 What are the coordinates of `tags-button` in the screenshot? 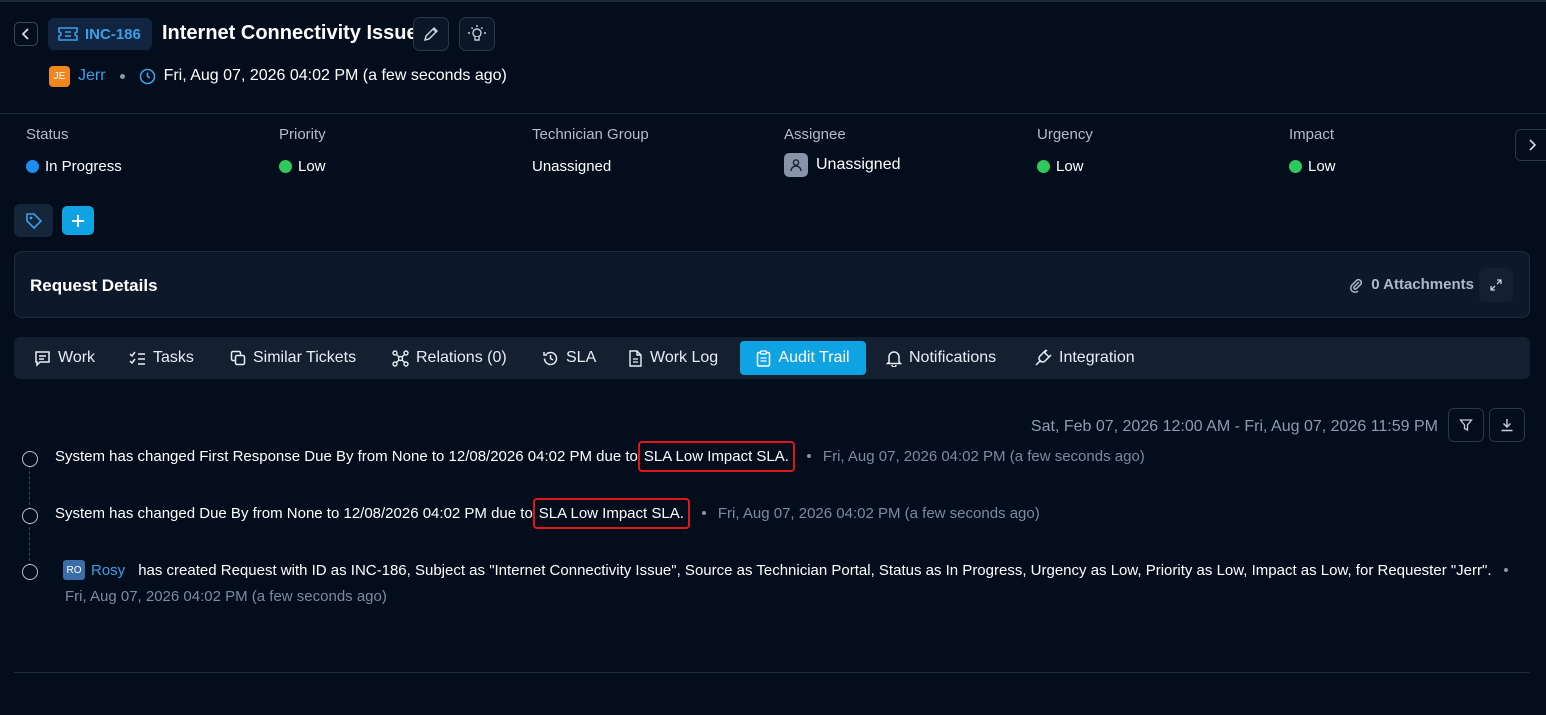 It's located at (33, 220).